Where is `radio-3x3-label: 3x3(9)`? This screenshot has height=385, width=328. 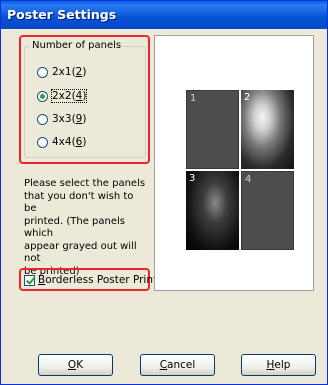 radio-3x3-label: 3x3(9) is located at coordinates (69, 119).